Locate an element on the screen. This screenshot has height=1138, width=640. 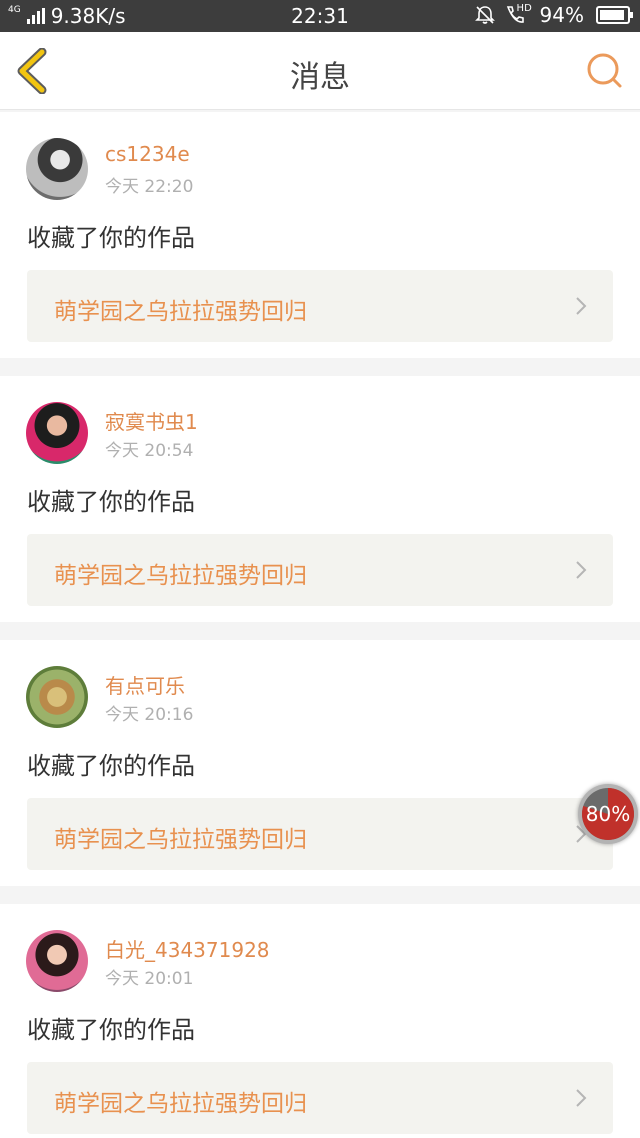
page-title: 消息 is located at coordinates (320, 77).